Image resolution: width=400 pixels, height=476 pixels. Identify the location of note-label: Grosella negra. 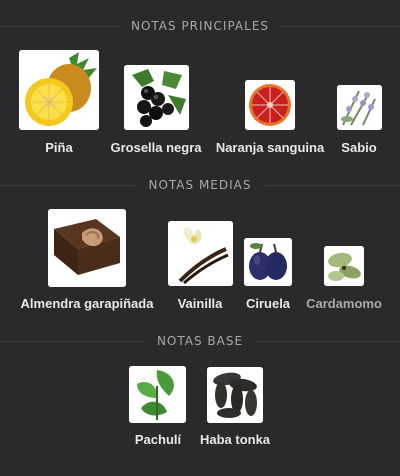
(156, 147).